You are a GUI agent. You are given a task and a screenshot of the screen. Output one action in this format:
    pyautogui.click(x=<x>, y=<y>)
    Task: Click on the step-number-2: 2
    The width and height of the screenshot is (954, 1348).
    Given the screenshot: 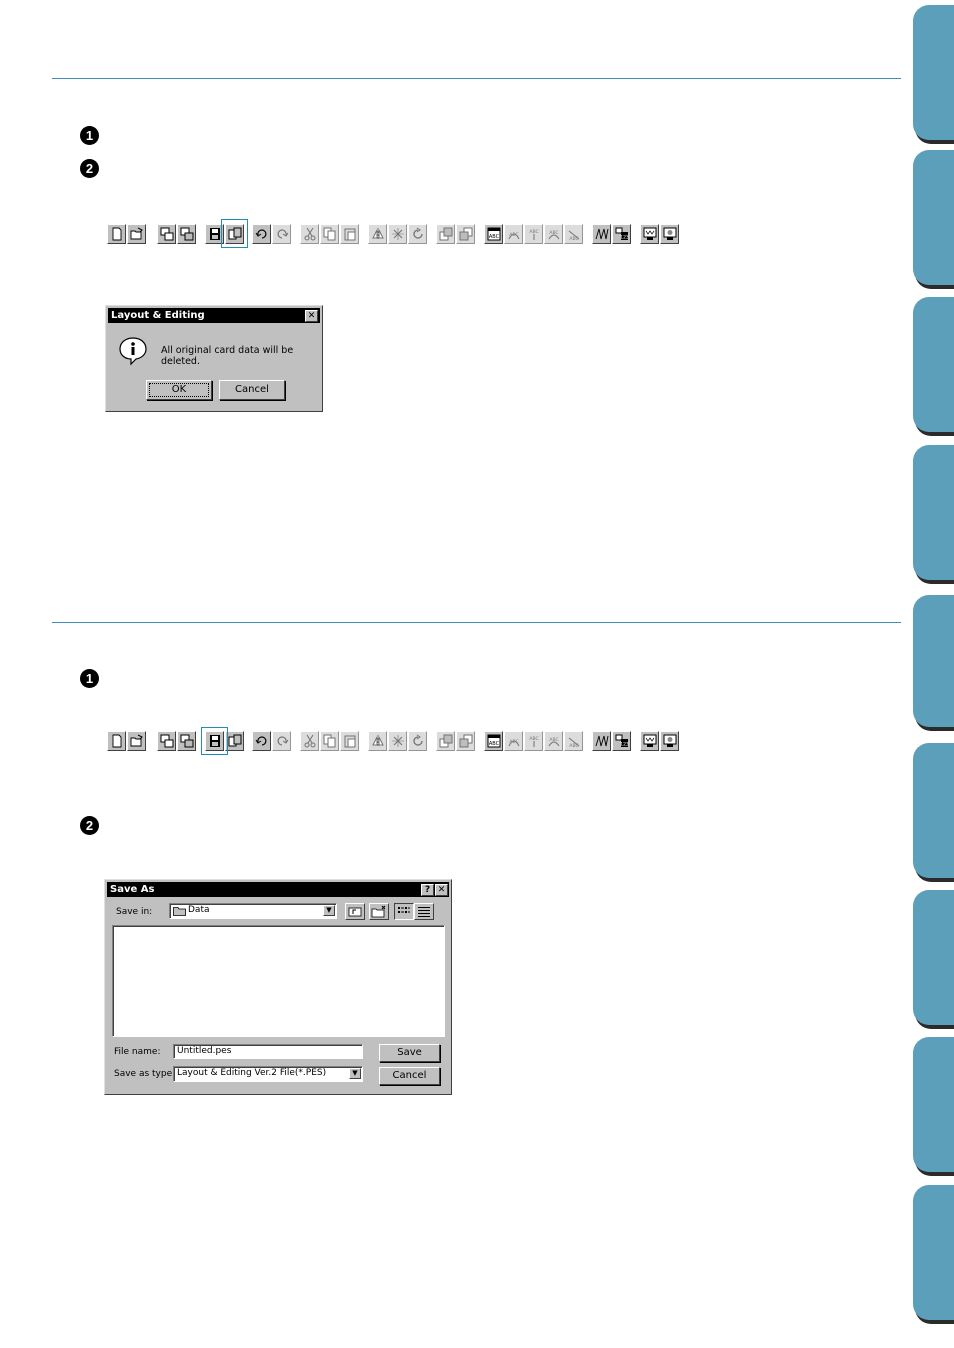 What is the action you would take?
    pyautogui.click(x=89, y=168)
    